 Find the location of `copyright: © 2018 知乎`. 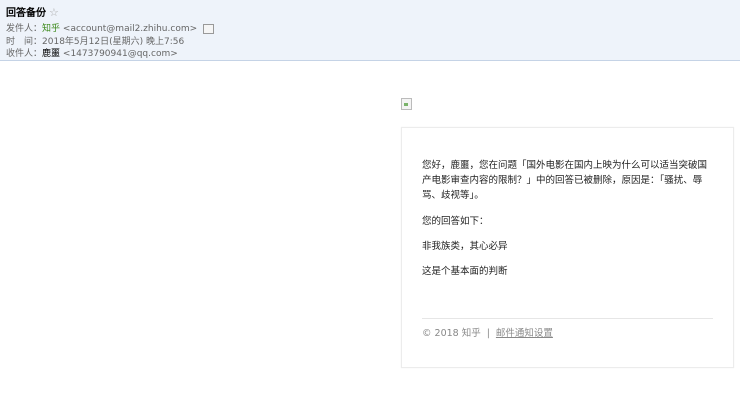

copyright: © 2018 知乎 is located at coordinates (451, 333).